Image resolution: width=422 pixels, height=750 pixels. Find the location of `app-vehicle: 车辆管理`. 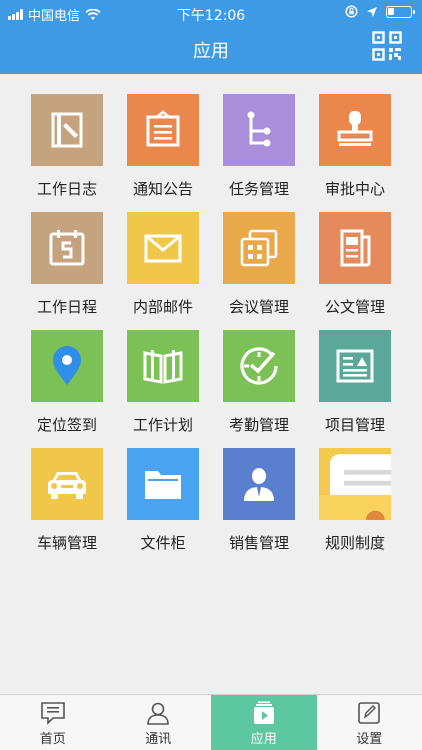

app-vehicle: 车辆管理 is located at coordinates (67, 505).